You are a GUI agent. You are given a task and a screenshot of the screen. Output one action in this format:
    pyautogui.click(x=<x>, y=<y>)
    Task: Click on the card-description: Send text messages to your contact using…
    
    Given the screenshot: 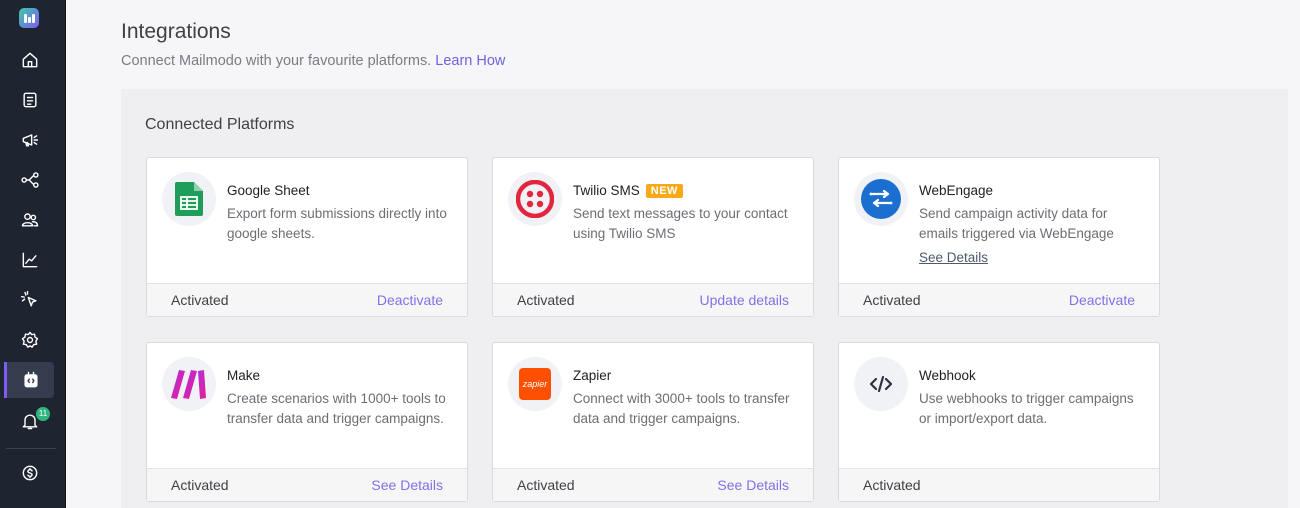 What is the action you would take?
    pyautogui.click(x=680, y=223)
    